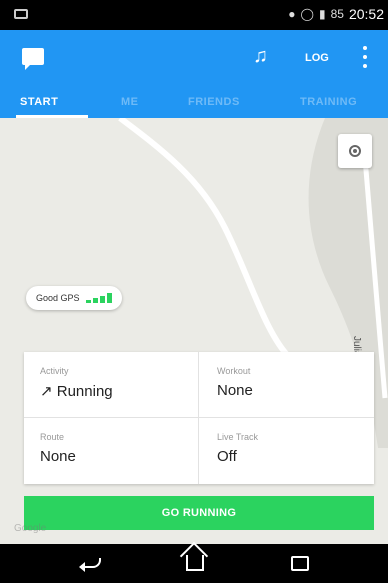  What do you see at coordinates (235, 390) in the screenshot?
I see `workout-value: None` at bounding box center [235, 390].